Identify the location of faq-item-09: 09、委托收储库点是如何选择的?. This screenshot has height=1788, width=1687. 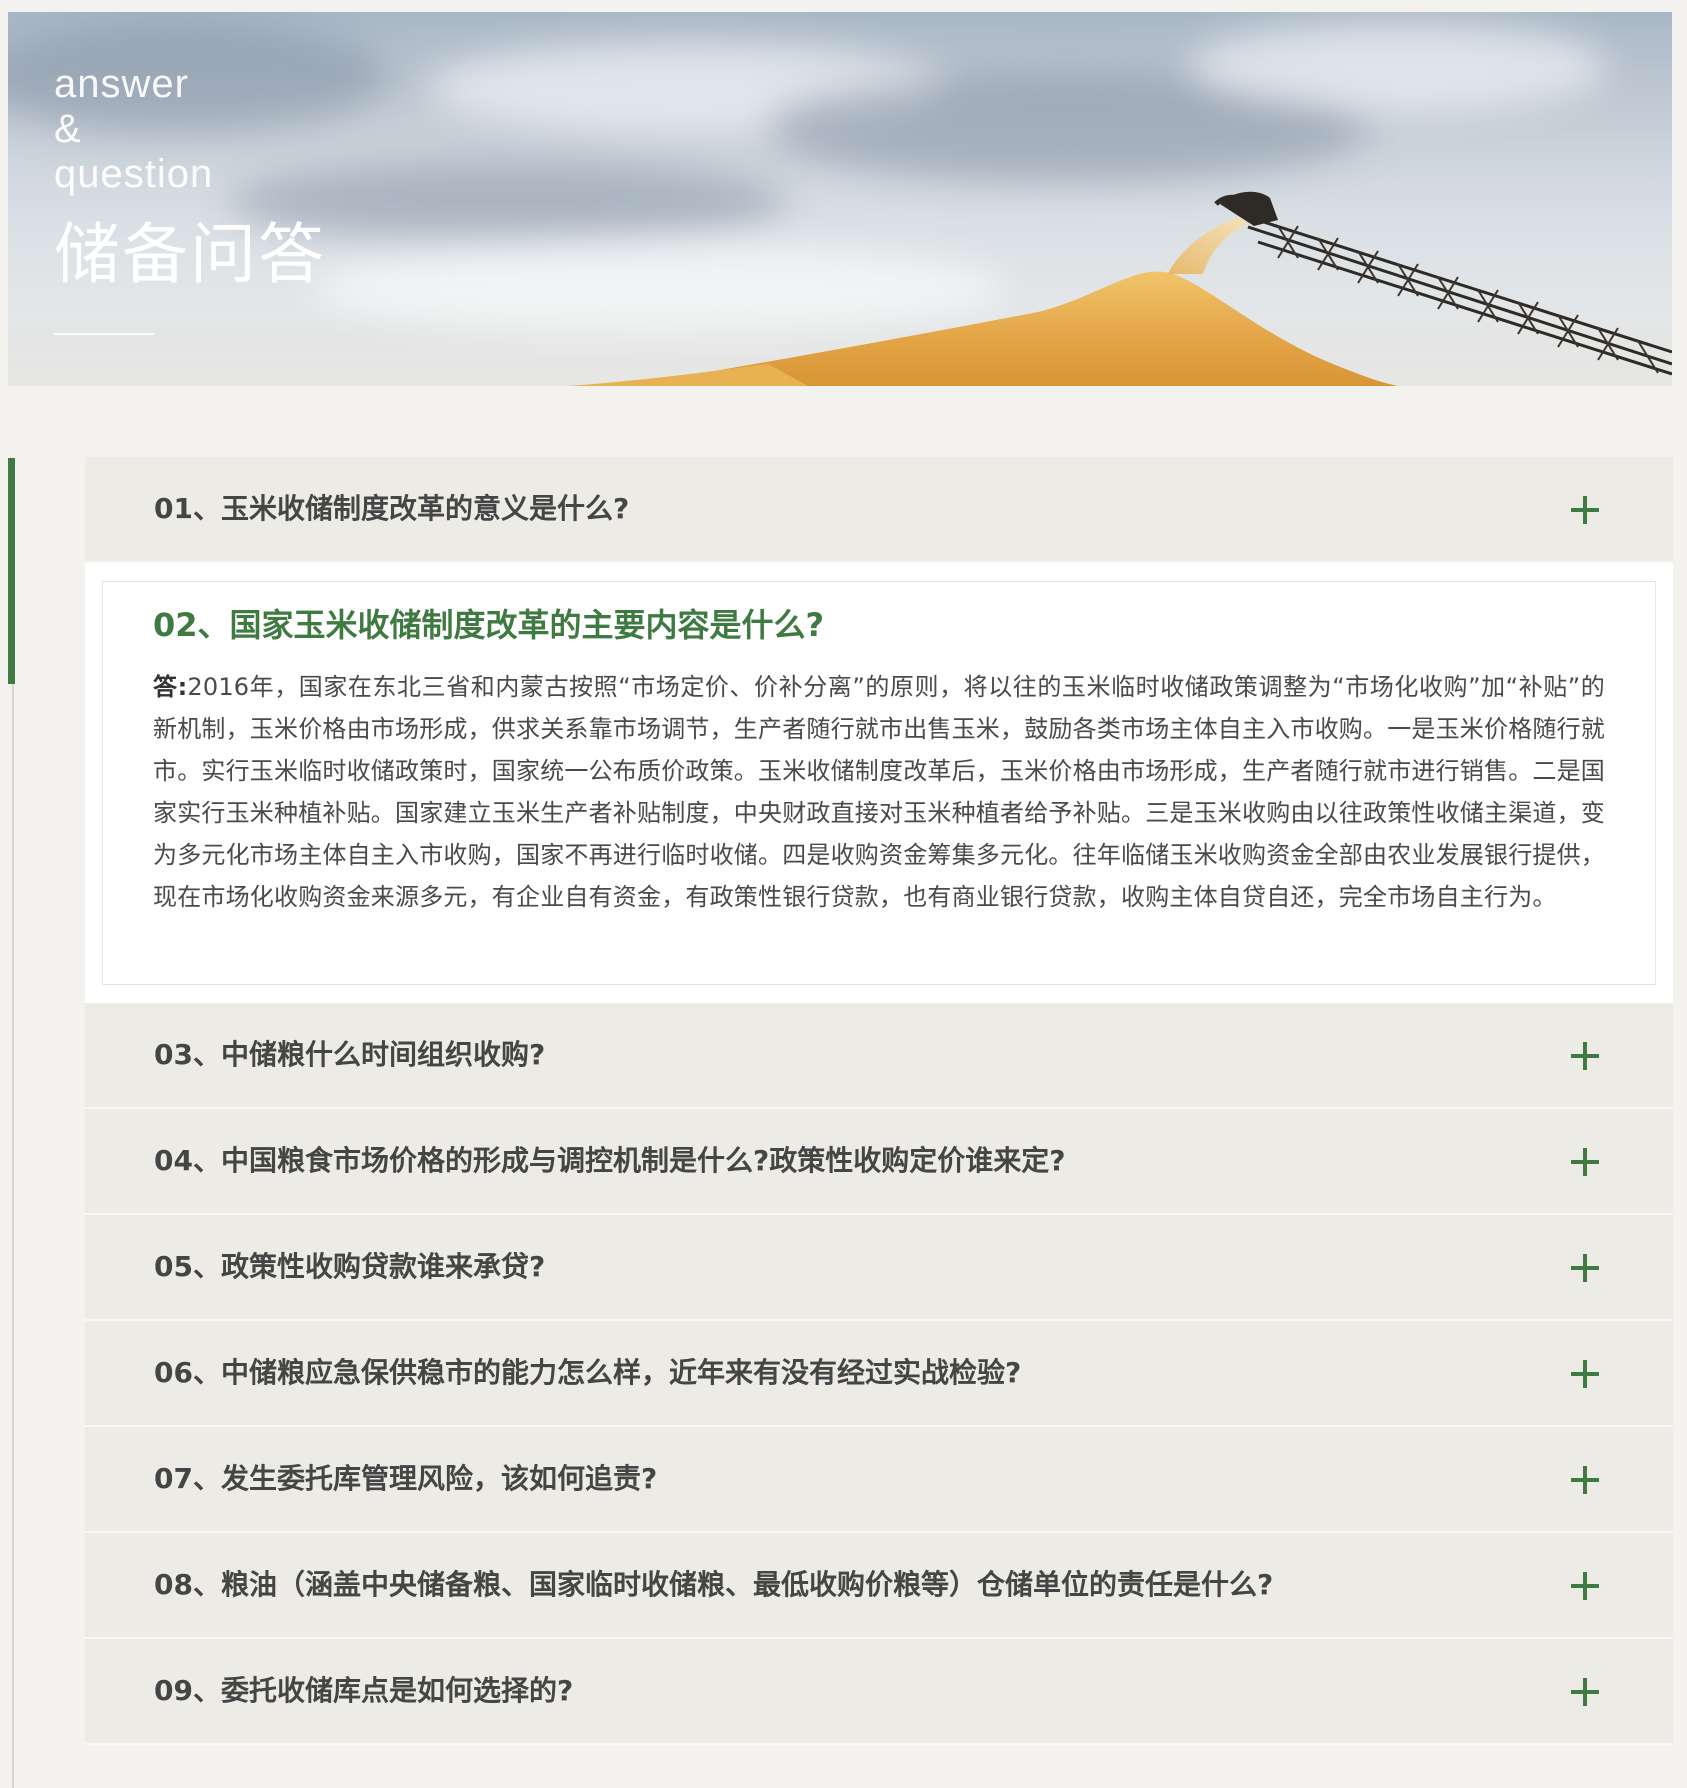
(879, 1692).